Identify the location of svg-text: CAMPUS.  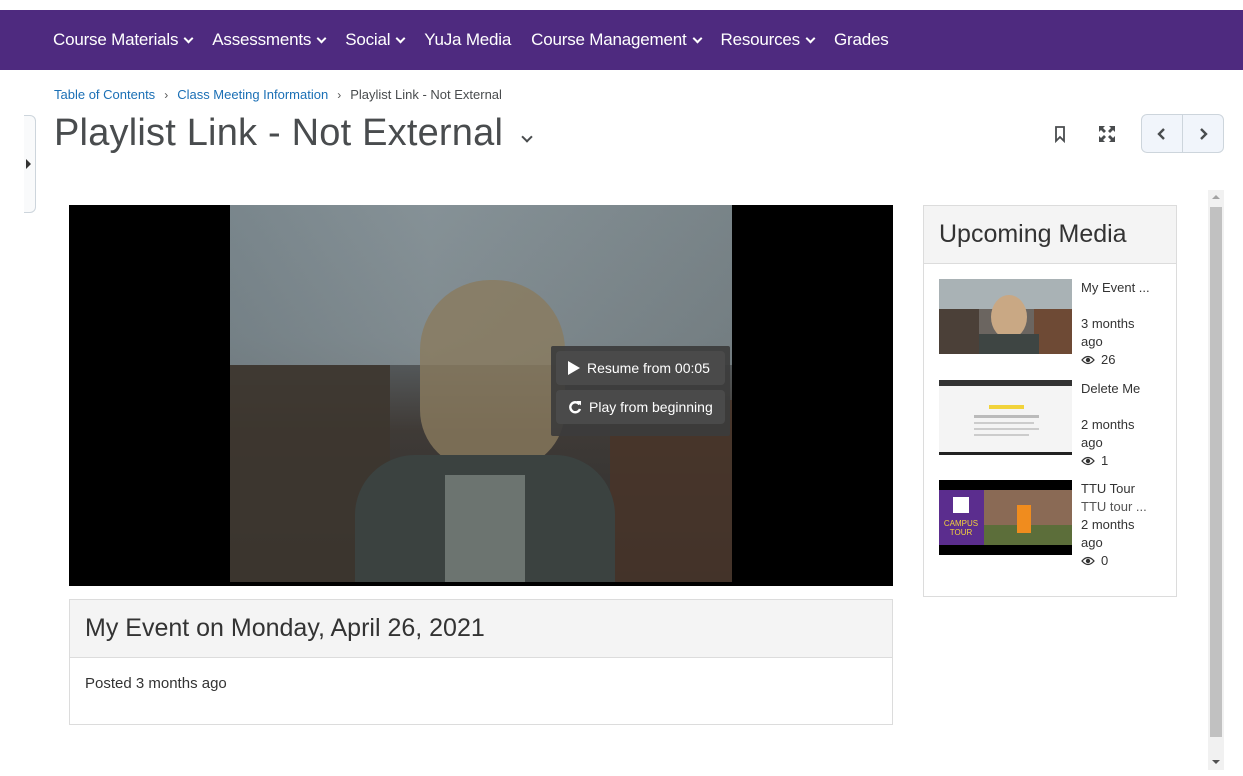
(961, 523).